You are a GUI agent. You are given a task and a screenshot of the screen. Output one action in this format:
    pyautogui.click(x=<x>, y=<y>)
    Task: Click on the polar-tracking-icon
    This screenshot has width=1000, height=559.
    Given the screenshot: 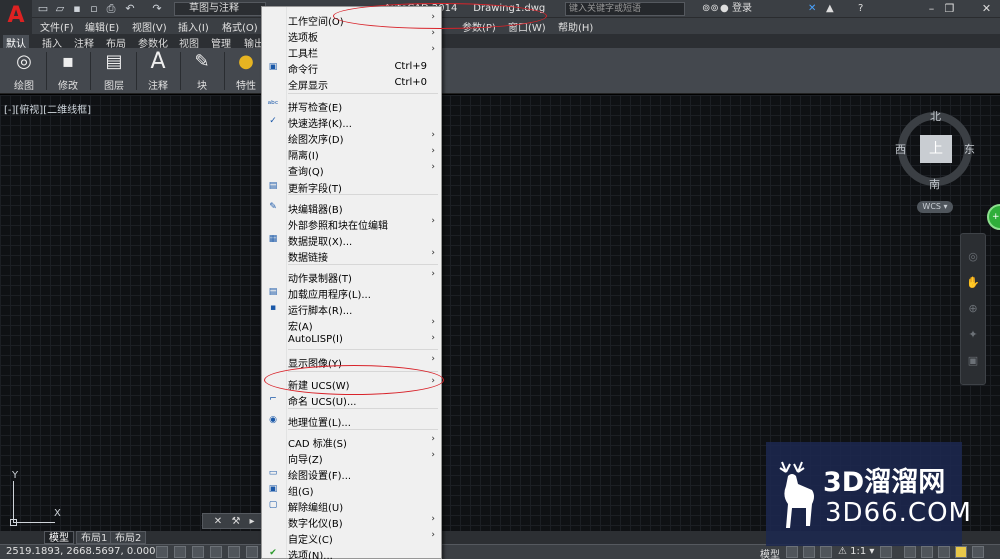 What is the action you would take?
    pyautogui.click(x=234, y=552)
    